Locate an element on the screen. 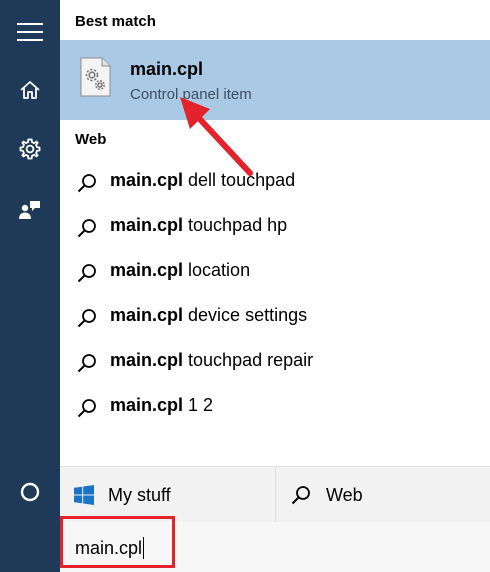 The width and height of the screenshot is (490, 572). my-stuff-button: My stuff is located at coordinates (167, 495).